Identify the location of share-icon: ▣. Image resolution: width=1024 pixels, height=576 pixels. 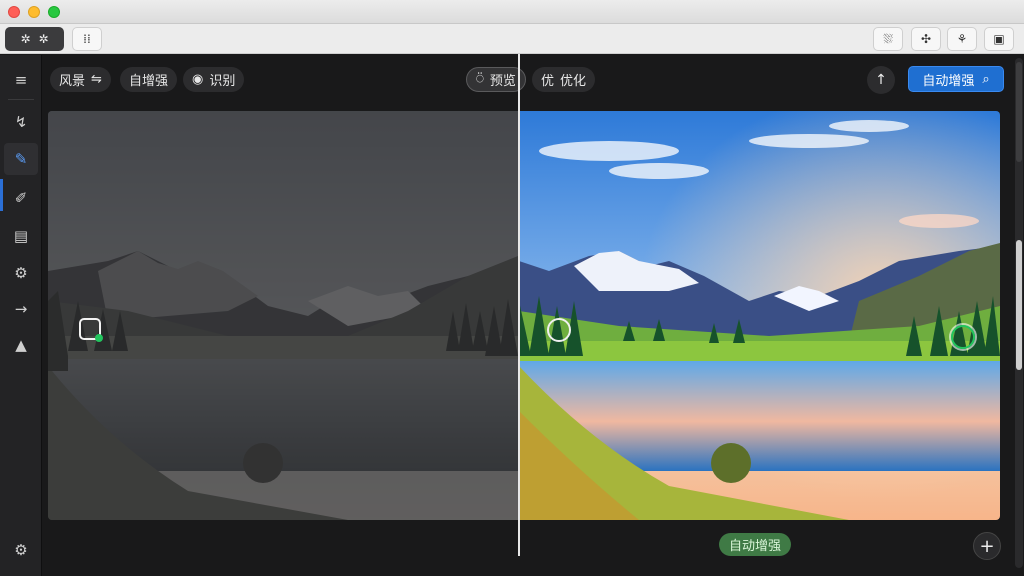
(999, 39).